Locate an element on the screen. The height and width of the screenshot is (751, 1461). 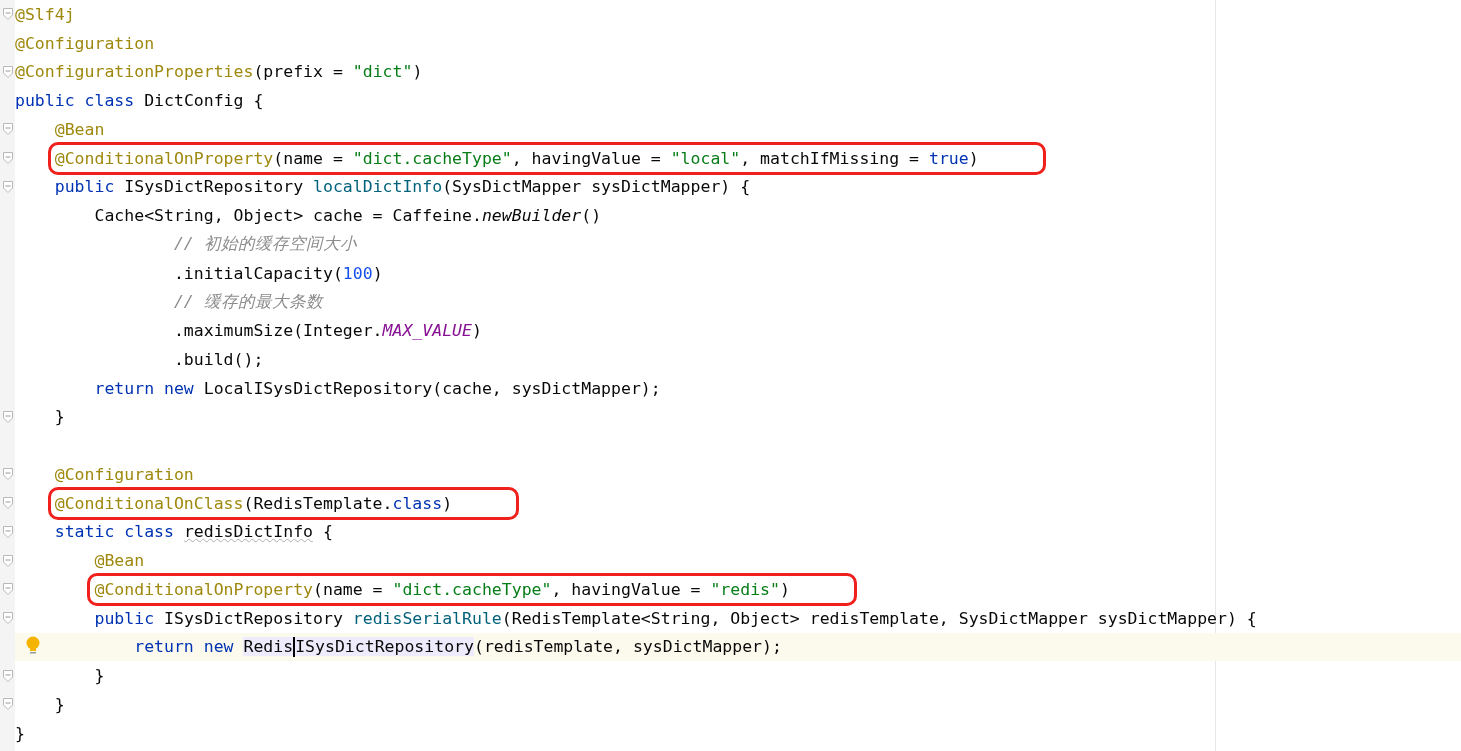
code-text: Cache<String, Object> cache = Caffeine. is located at coordinates (288, 216).